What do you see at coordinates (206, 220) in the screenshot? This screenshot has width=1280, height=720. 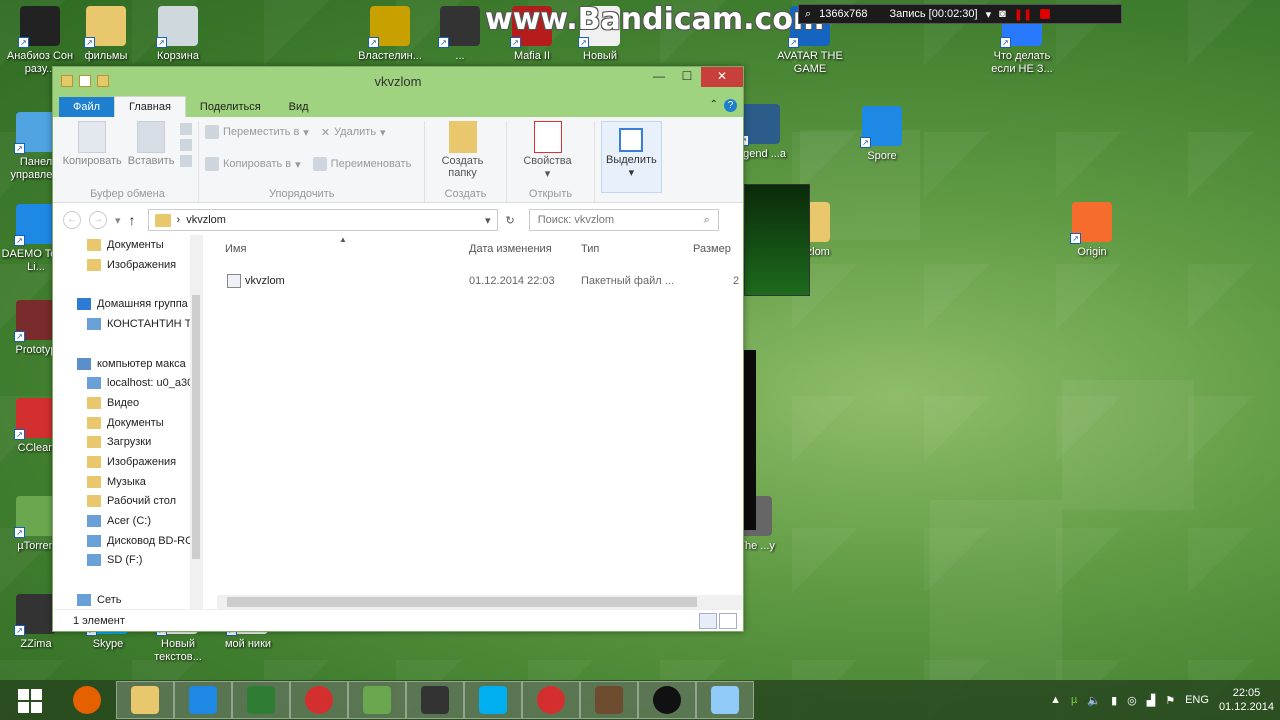 I see `path-text: vkvzlom` at bounding box center [206, 220].